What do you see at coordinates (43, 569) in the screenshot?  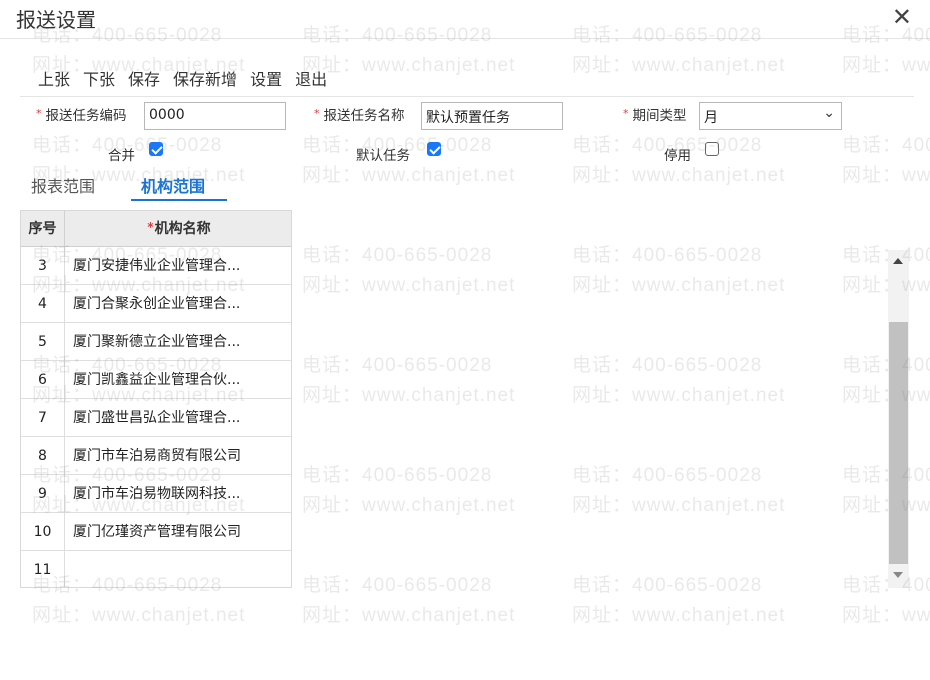 I see `row-seq: 11` at bounding box center [43, 569].